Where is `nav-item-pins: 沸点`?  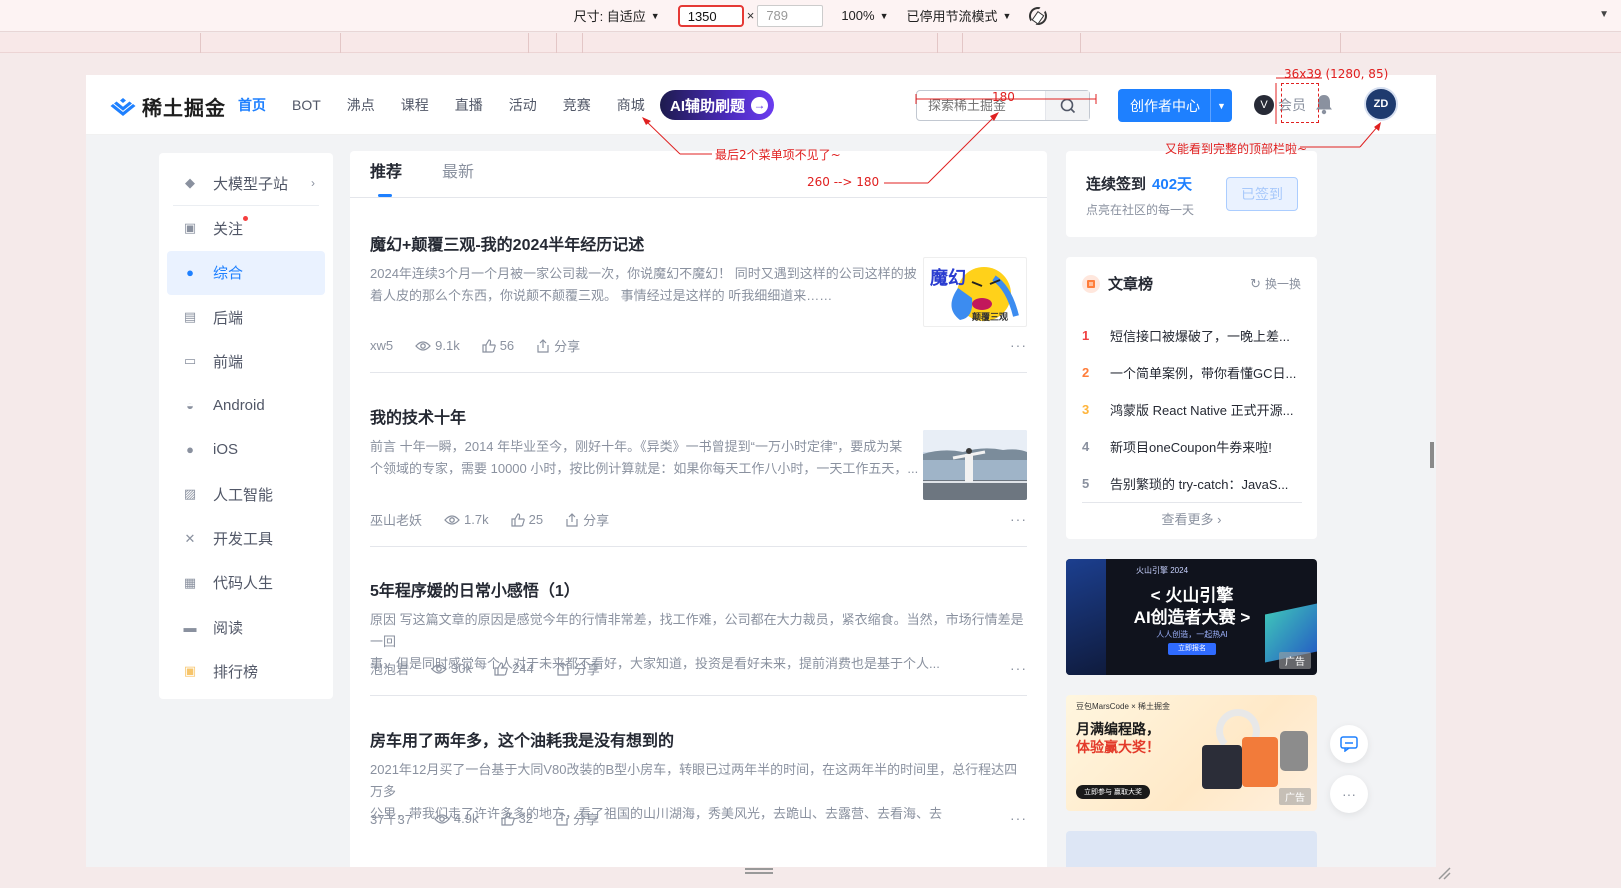 nav-item-pins: 沸点 is located at coordinates (361, 105).